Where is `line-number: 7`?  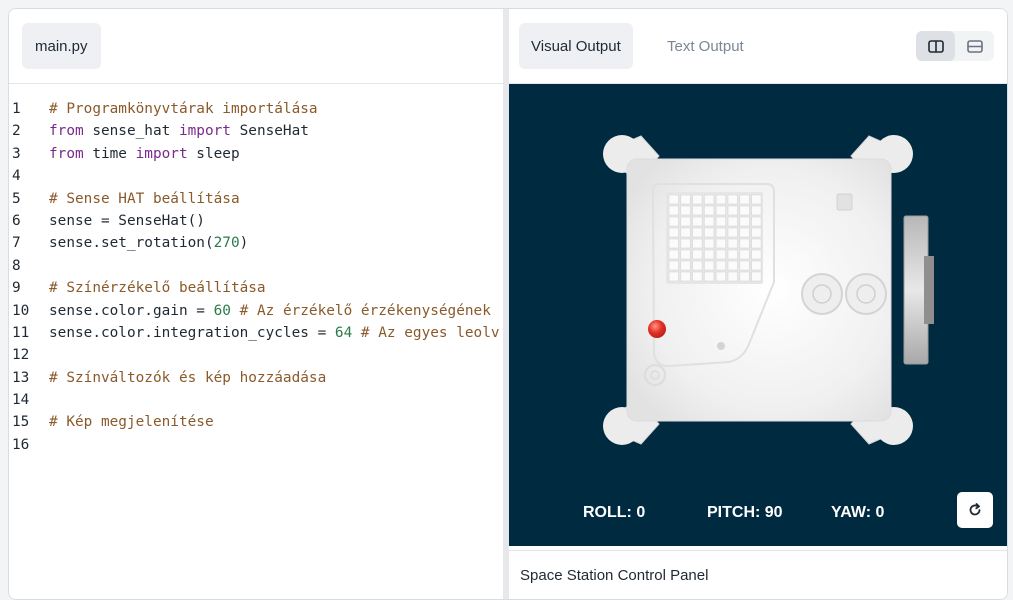
line-number: 7 is located at coordinates (16, 243).